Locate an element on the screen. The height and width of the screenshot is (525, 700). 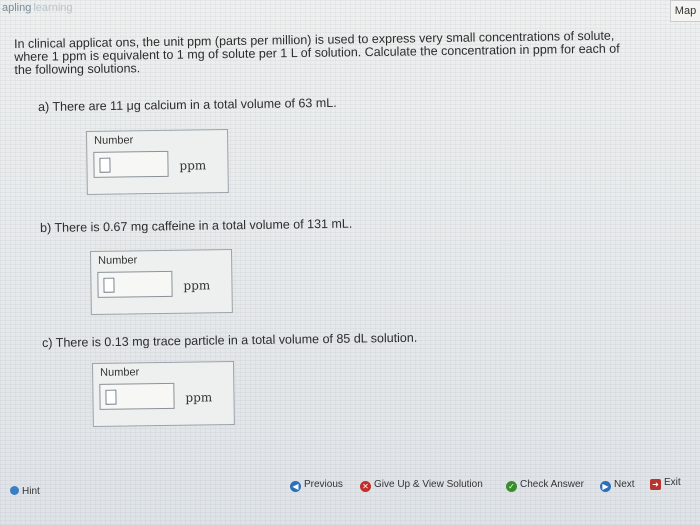
part-a-number-label: Number is located at coordinates (114, 140).